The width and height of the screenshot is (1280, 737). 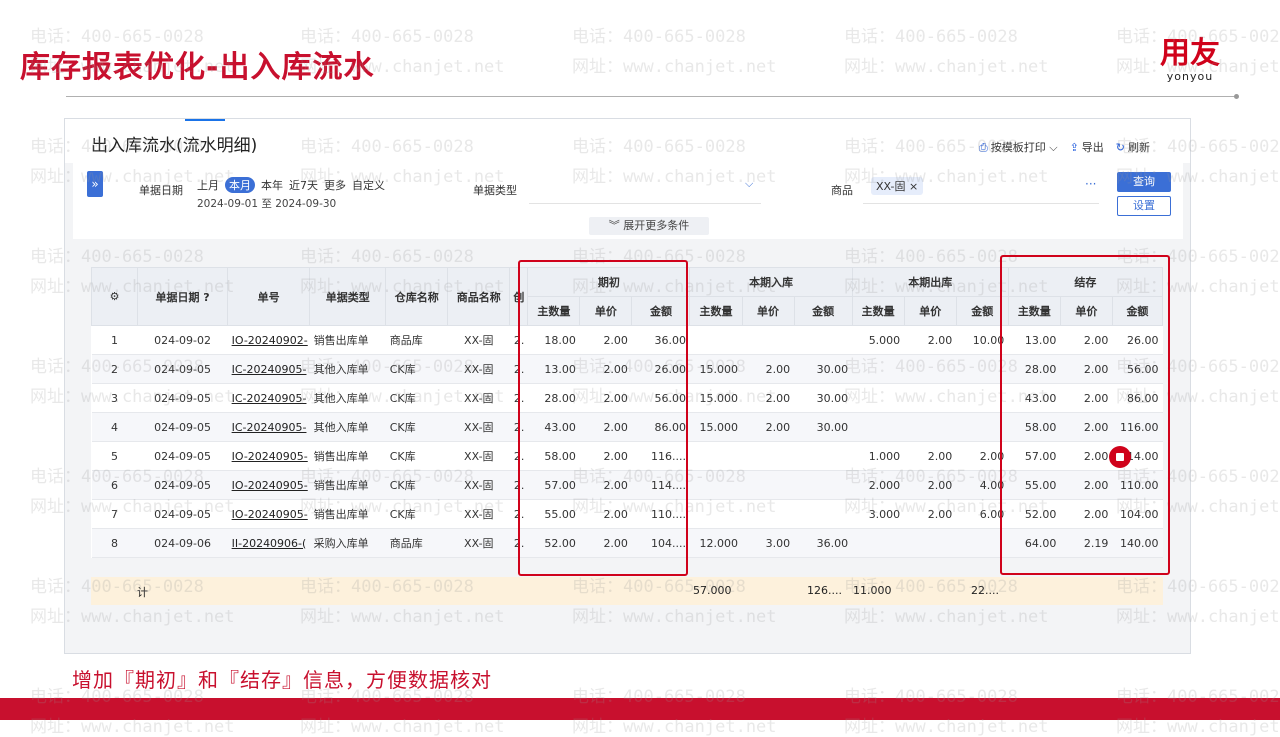 What do you see at coordinates (878, 311) in the screenshot?
I see `col-out-qty: 主数量` at bounding box center [878, 311].